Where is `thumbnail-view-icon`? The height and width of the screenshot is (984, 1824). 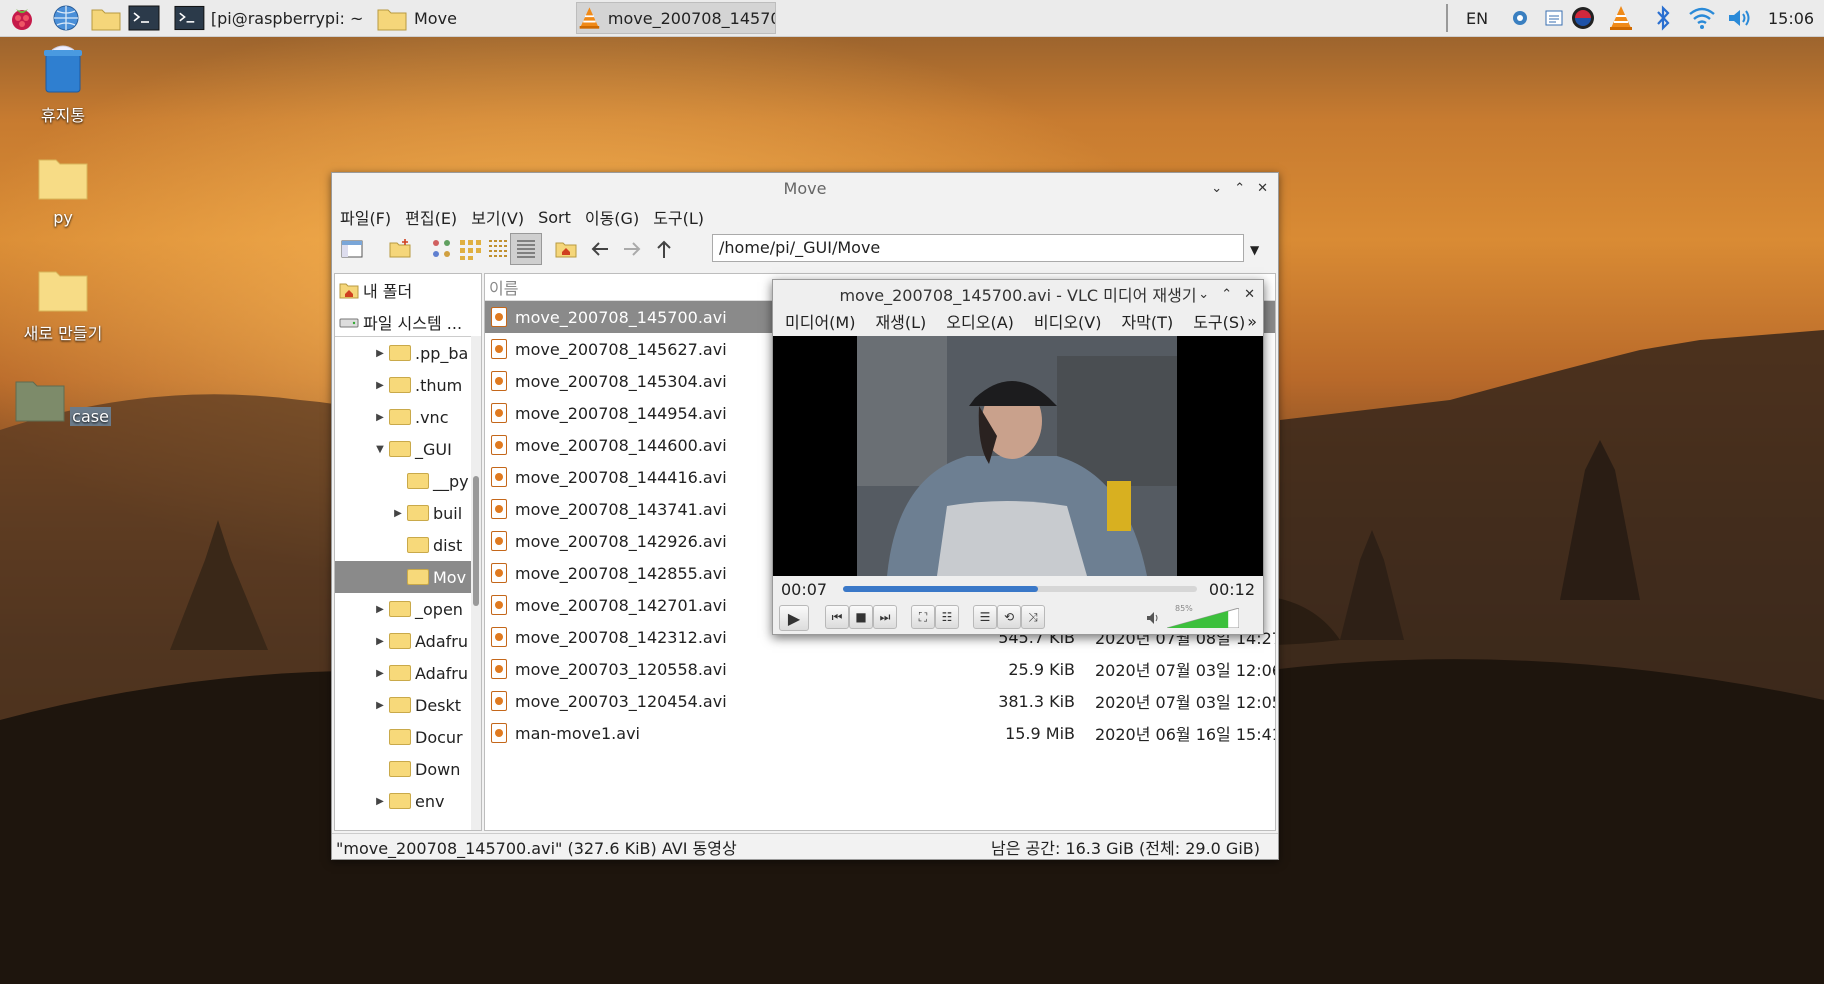
thumbnail-view-icon is located at coordinates (470, 249).